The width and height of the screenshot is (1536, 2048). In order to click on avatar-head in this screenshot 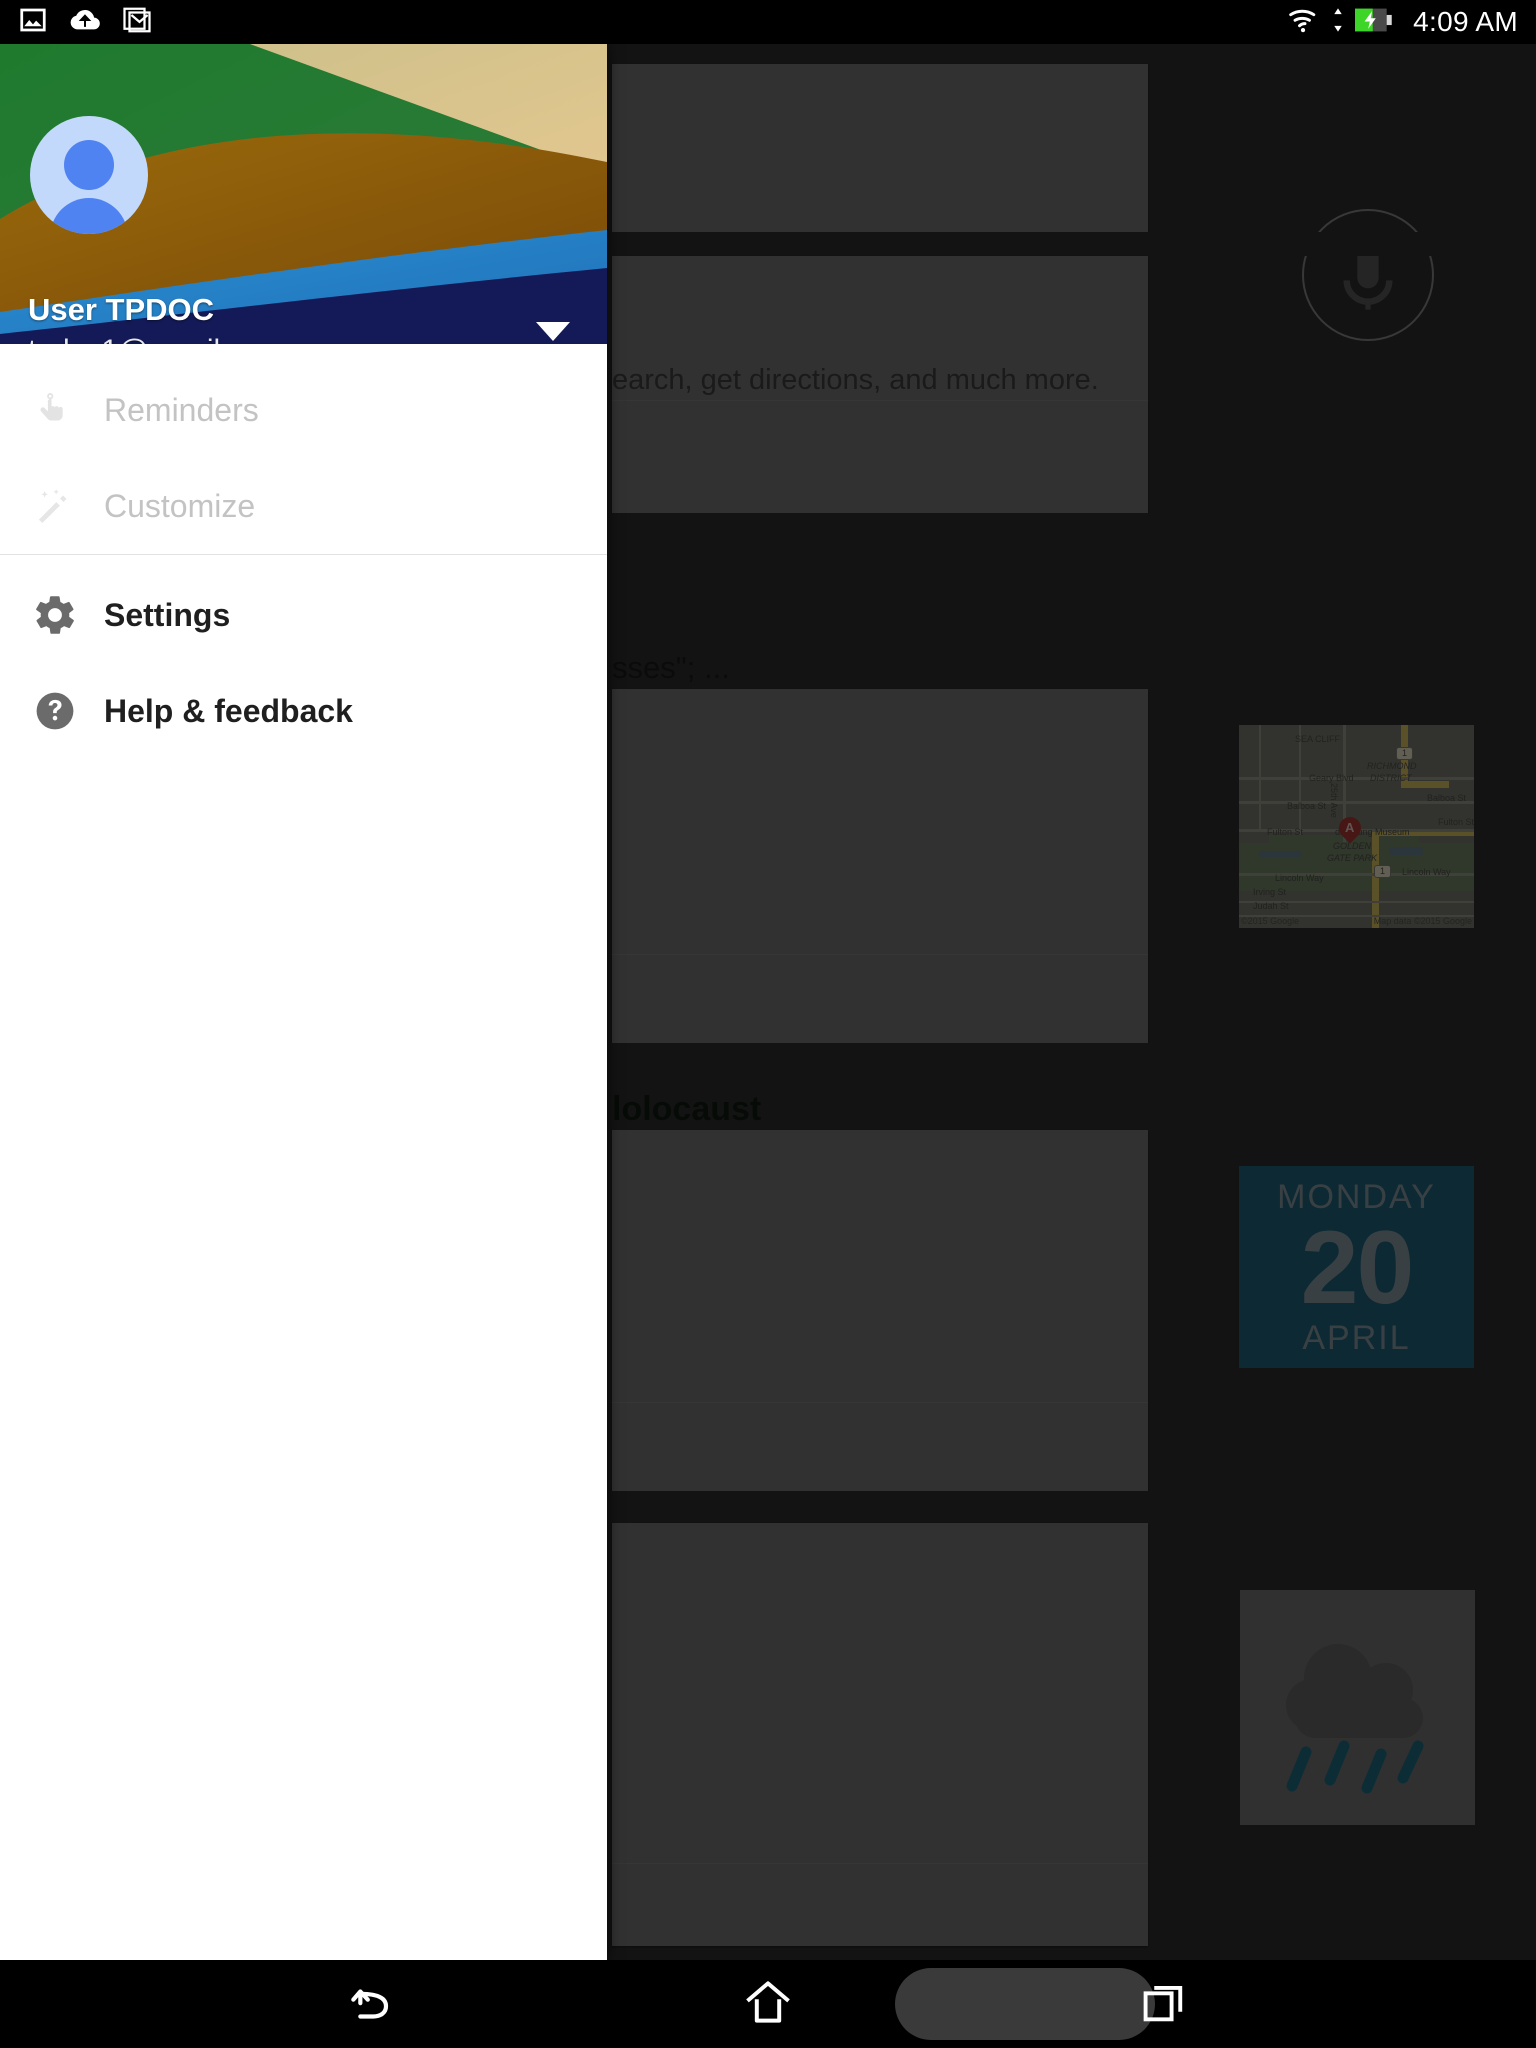, I will do `click(89, 165)`.